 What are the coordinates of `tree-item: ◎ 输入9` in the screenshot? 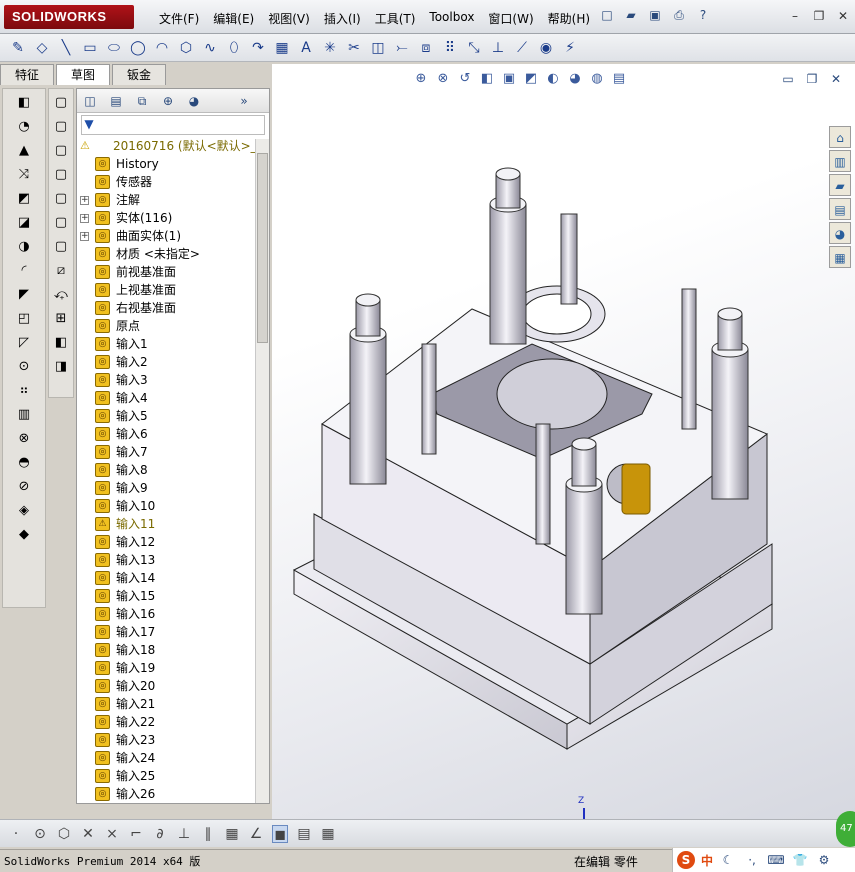 It's located at (173, 488).